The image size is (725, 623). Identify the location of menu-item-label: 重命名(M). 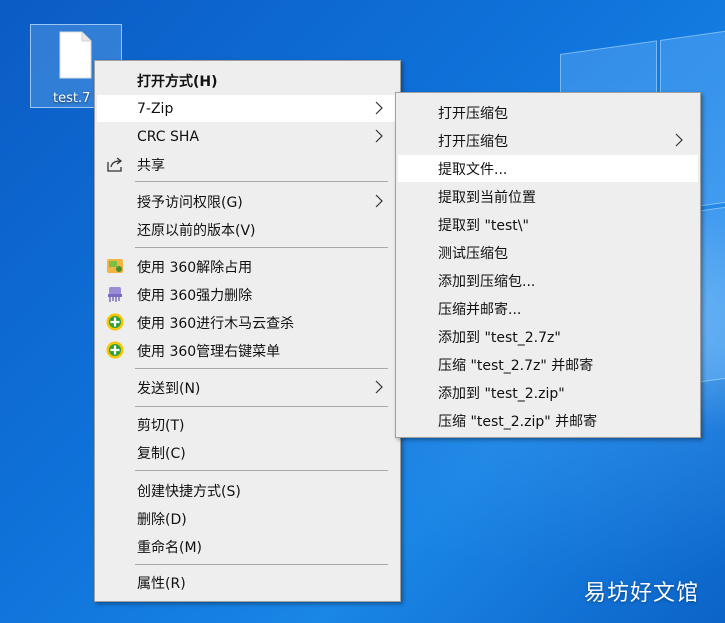
(170, 547).